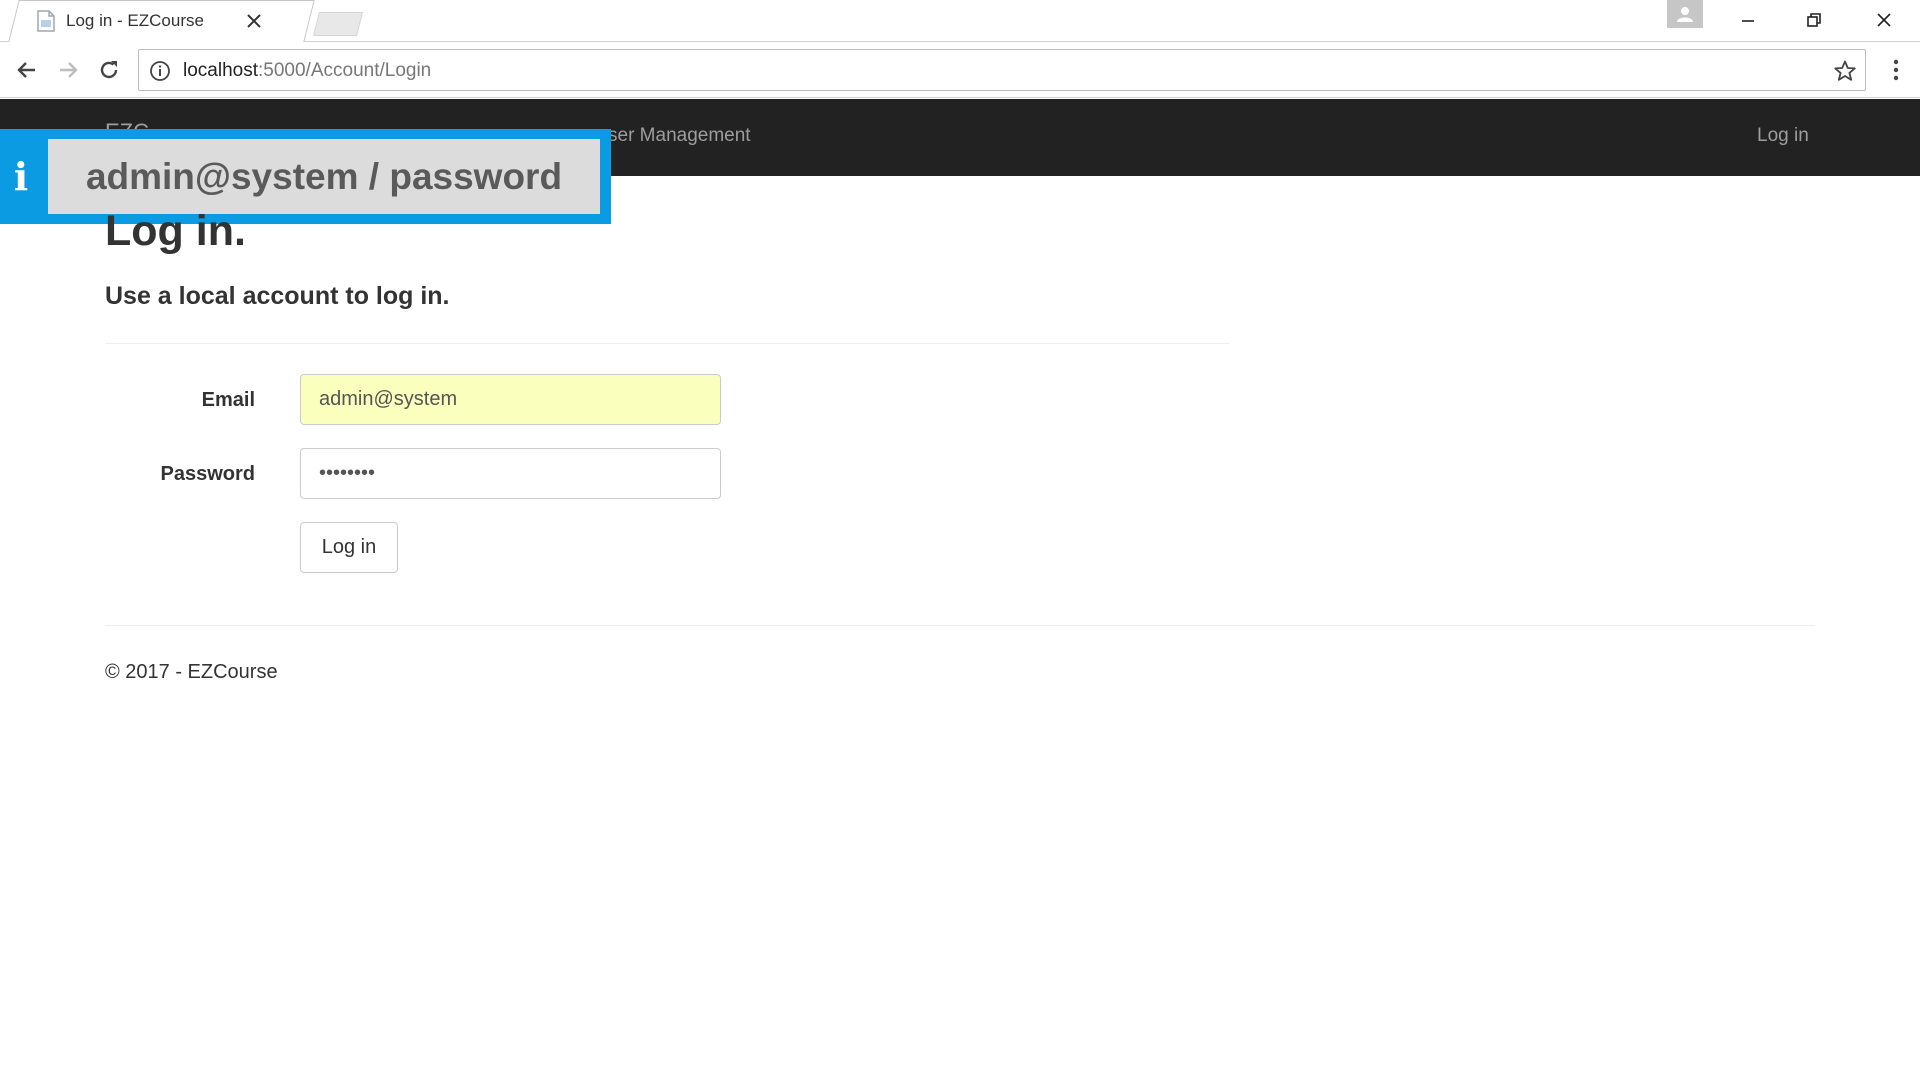 The height and width of the screenshot is (1080, 1920). Describe the element at coordinates (1783, 136) in the screenshot. I see `nav-link-login: Log in` at that location.